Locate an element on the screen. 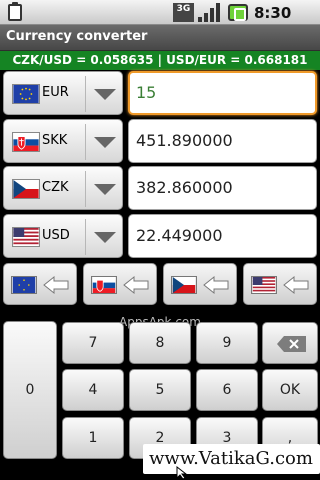  key-1: 1 is located at coordinates (93, 438).